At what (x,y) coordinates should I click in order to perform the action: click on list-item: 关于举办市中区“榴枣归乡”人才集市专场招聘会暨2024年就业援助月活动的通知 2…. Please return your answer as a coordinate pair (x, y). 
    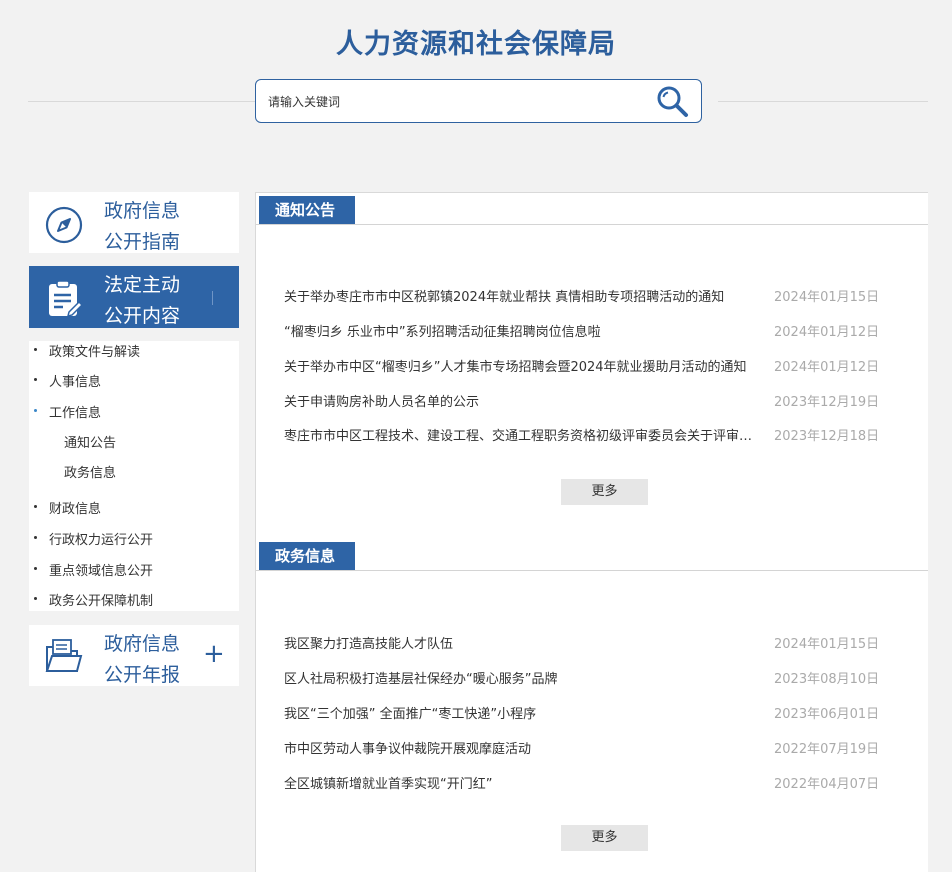
    Looking at the image, I should click on (584, 366).